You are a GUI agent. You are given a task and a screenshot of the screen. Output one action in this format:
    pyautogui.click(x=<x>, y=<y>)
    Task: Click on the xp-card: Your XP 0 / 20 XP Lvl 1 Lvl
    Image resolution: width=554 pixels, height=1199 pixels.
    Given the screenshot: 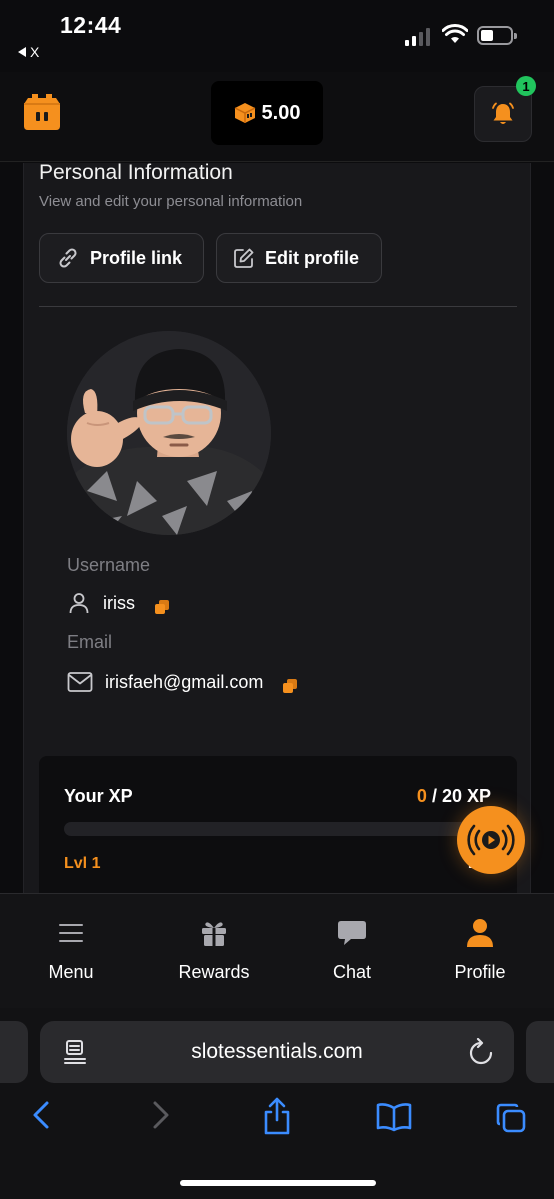 What is the action you would take?
    pyautogui.click(x=278, y=824)
    